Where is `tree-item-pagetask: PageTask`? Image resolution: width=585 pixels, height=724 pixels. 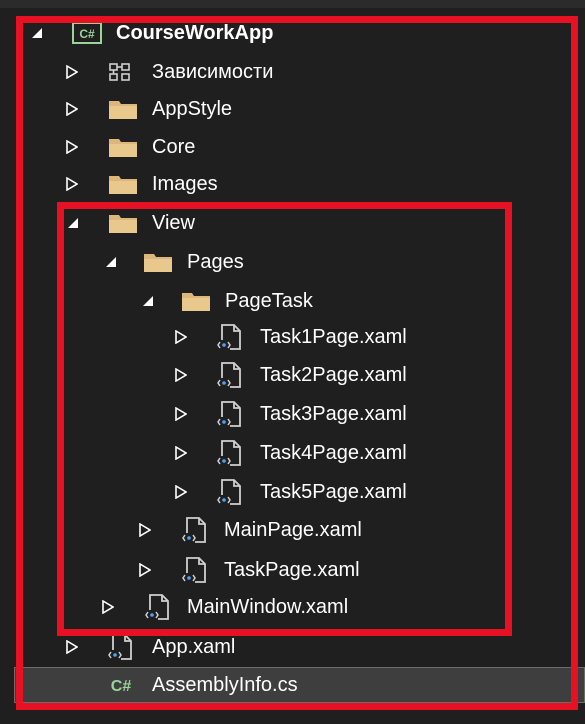 tree-item-pagetask: PageTask is located at coordinates (292, 301).